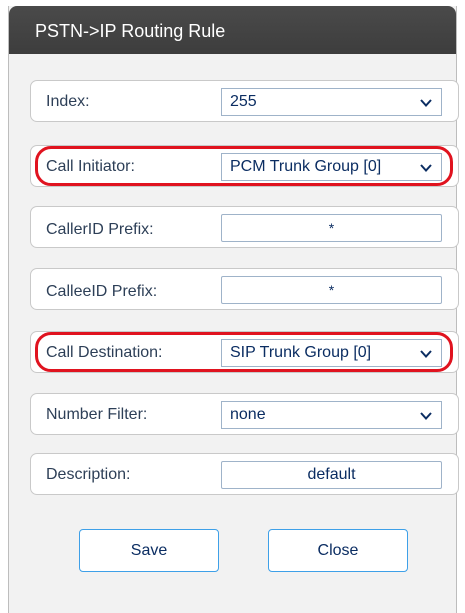 Image resolution: width=465 pixels, height=613 pixels. Describe the element at coordinates (88, 474) in the screenshot. I see `description-label: Description:` at that location.